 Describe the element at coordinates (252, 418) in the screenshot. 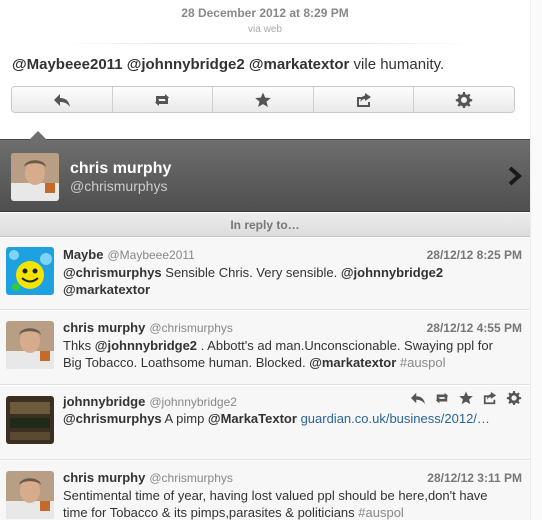

I see `mention-link: @MarkaTextor` at that location.